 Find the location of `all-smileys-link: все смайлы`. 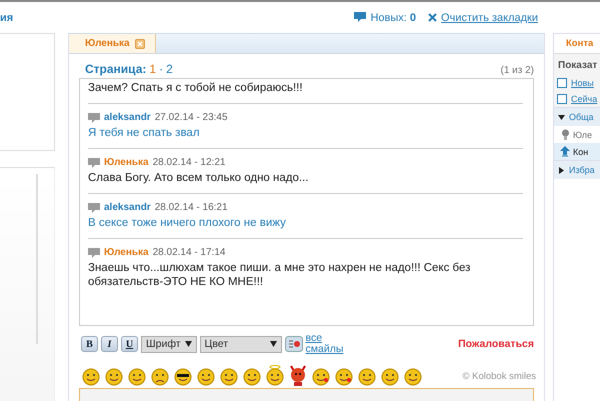

all-smileys-link: все смайлы is located at coordinates (328, 344).